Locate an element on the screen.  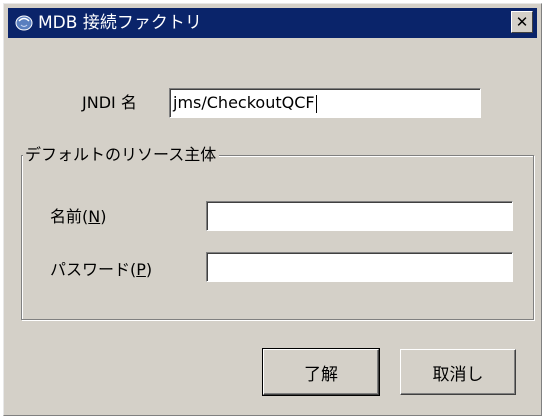
coffee-cup-icon is located at coordinates (24, 23).